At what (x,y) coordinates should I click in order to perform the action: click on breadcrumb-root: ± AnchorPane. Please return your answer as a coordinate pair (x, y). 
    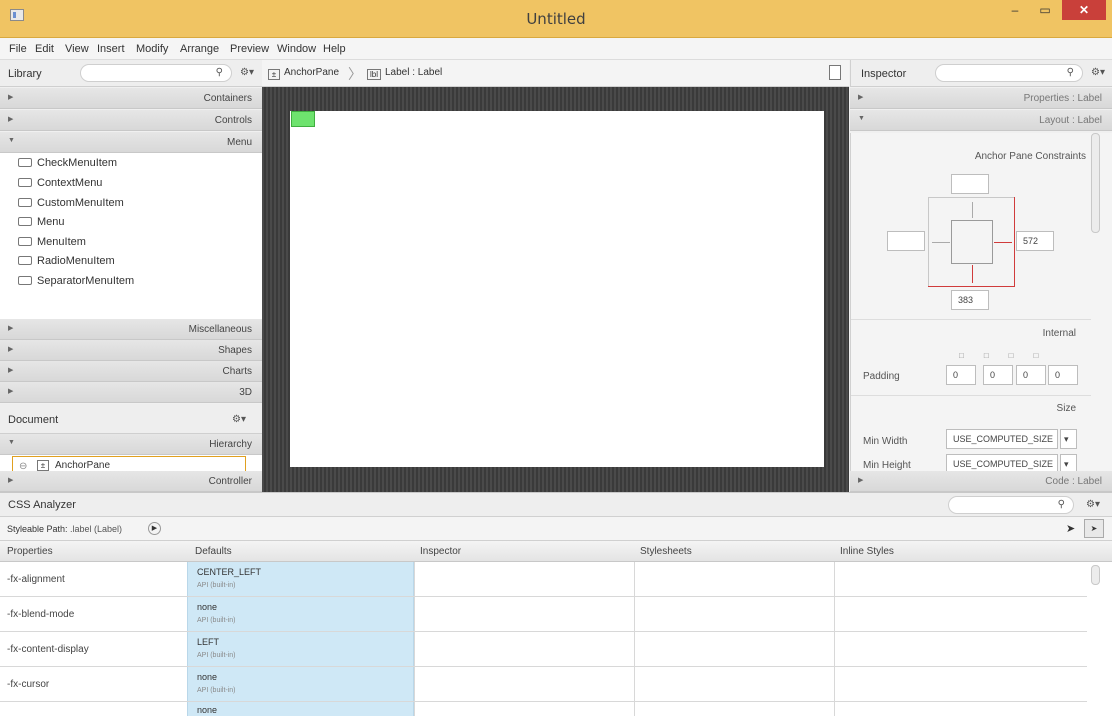
    Looking at the image, I should click on (303, 73).